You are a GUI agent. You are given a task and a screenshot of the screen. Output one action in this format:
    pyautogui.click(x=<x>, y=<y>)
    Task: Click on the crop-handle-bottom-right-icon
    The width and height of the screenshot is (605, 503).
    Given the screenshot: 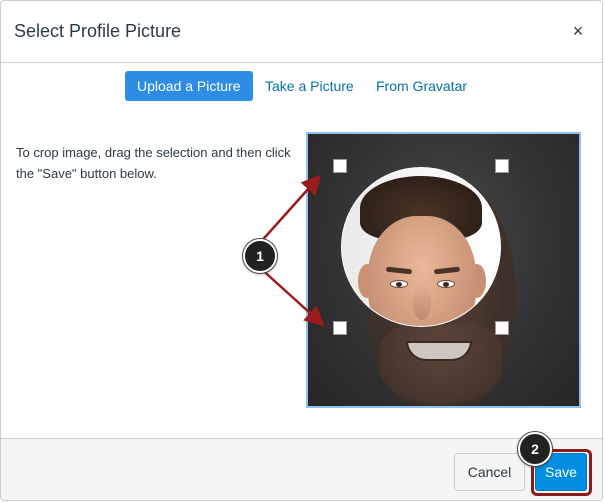 What is the action you would take?
    pyautogui.click(x=502, y=328)
    